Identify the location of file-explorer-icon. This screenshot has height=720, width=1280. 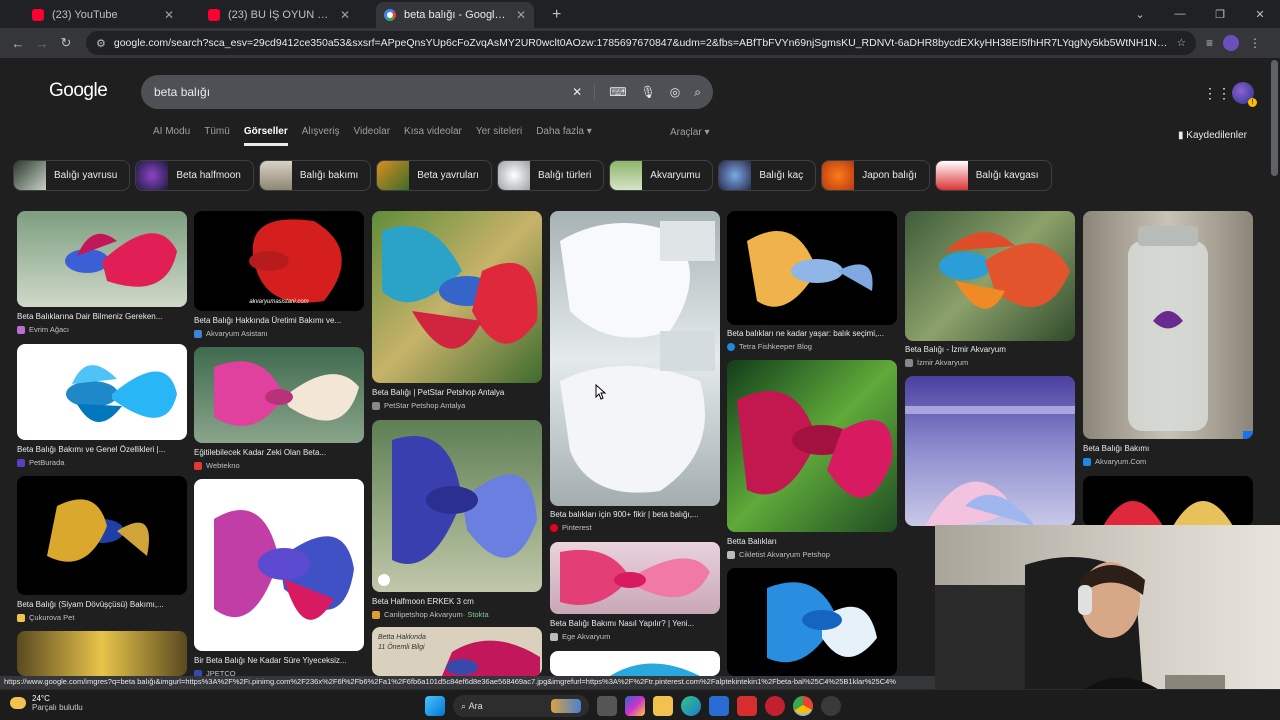
(663, 706).